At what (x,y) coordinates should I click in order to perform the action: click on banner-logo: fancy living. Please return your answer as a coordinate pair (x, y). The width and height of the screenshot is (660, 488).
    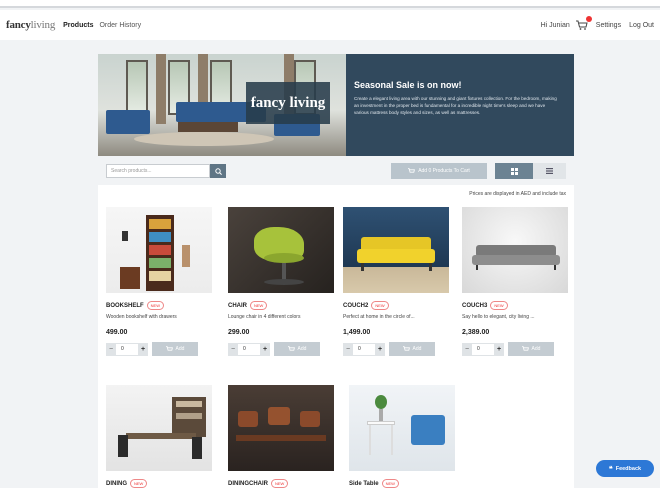
    Looking at the image, I should click on (288, 103).